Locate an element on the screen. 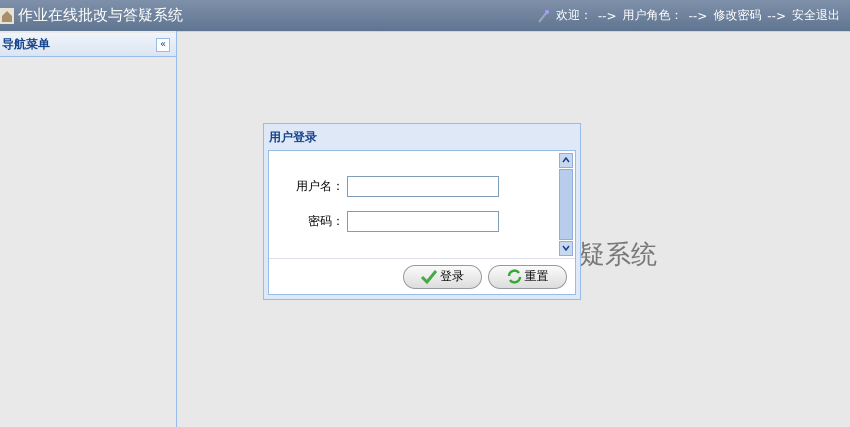 This screenshot has width=850, height=427. app-title: 作业在线批改与答疑系统 is located at coordinates (100, 15).